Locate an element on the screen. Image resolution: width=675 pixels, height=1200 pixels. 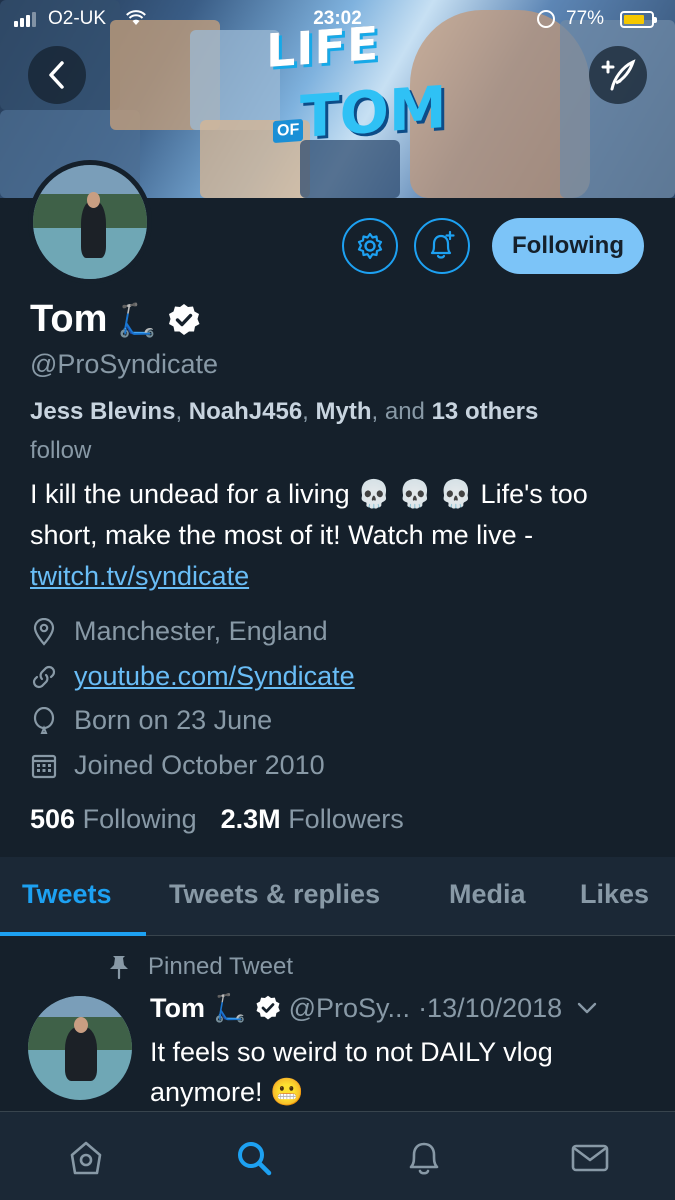
chevron-left-icon is located at coordinates (56, 75).